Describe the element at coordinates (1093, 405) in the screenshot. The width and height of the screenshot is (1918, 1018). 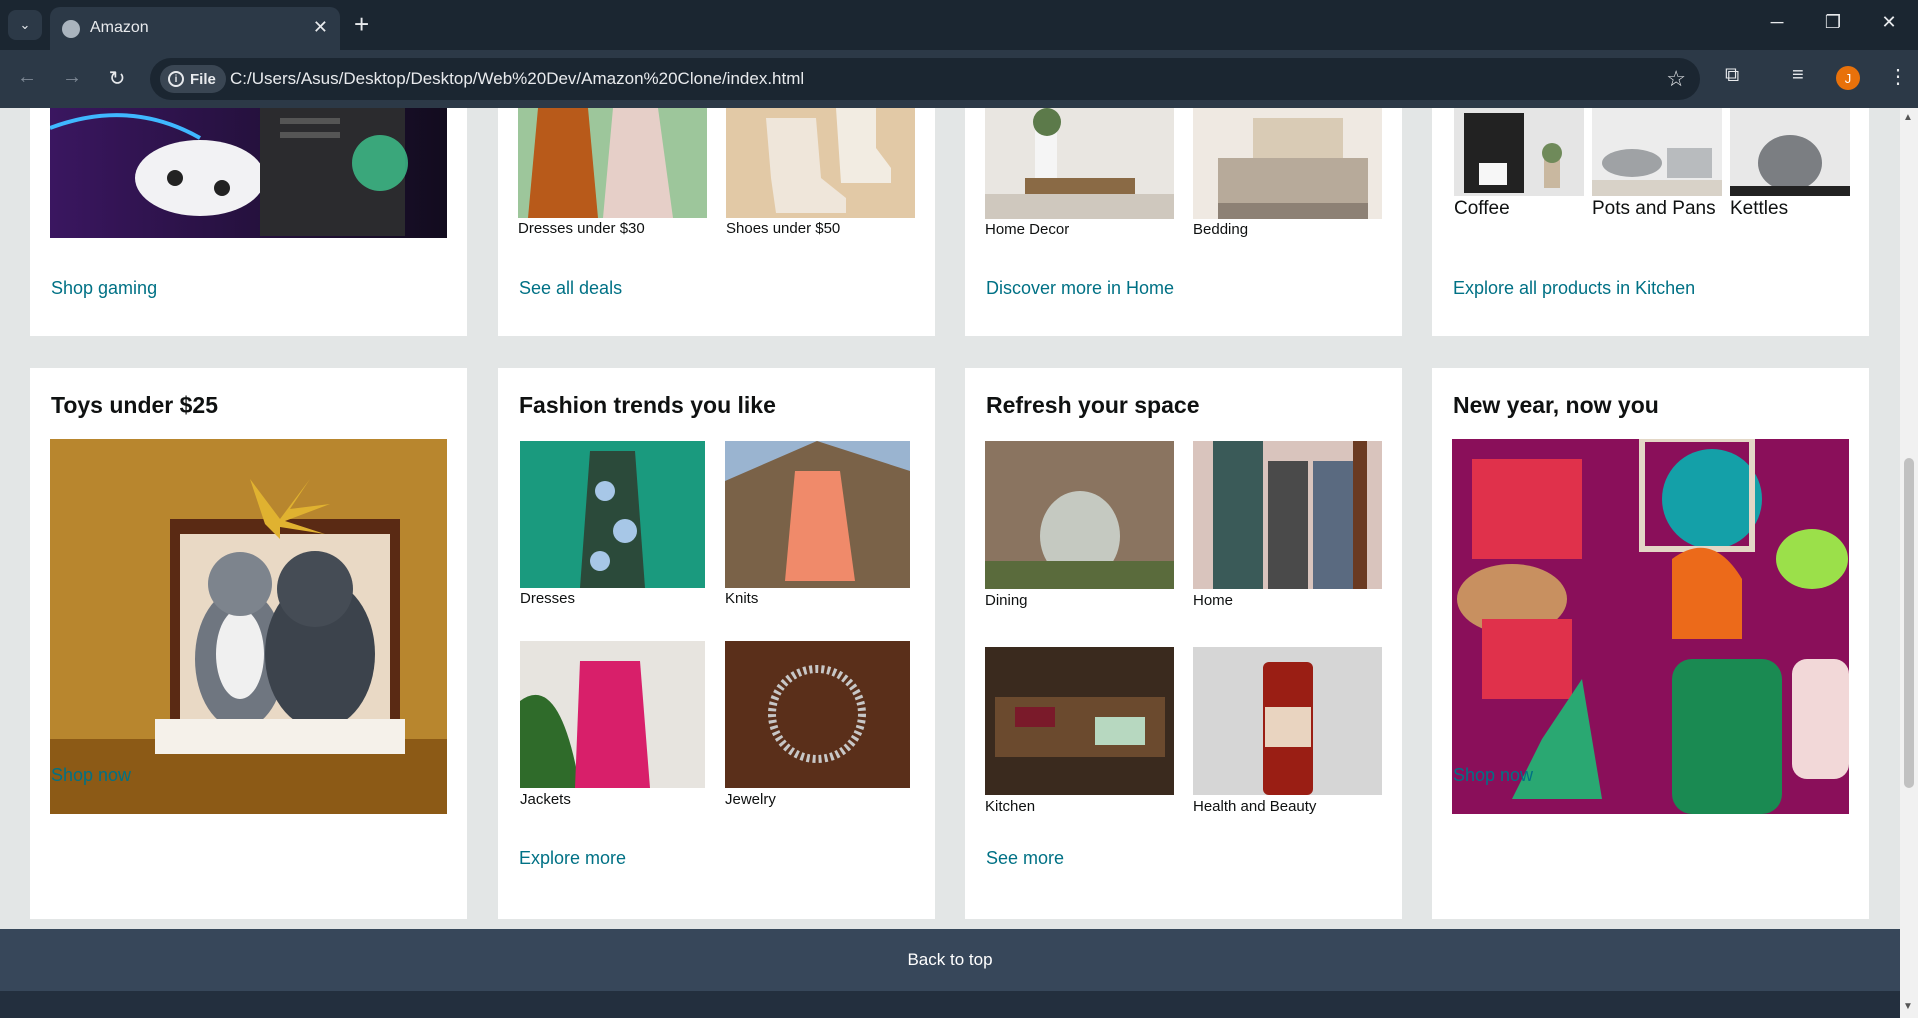
I see `card-title: Refresh your space` at that location.